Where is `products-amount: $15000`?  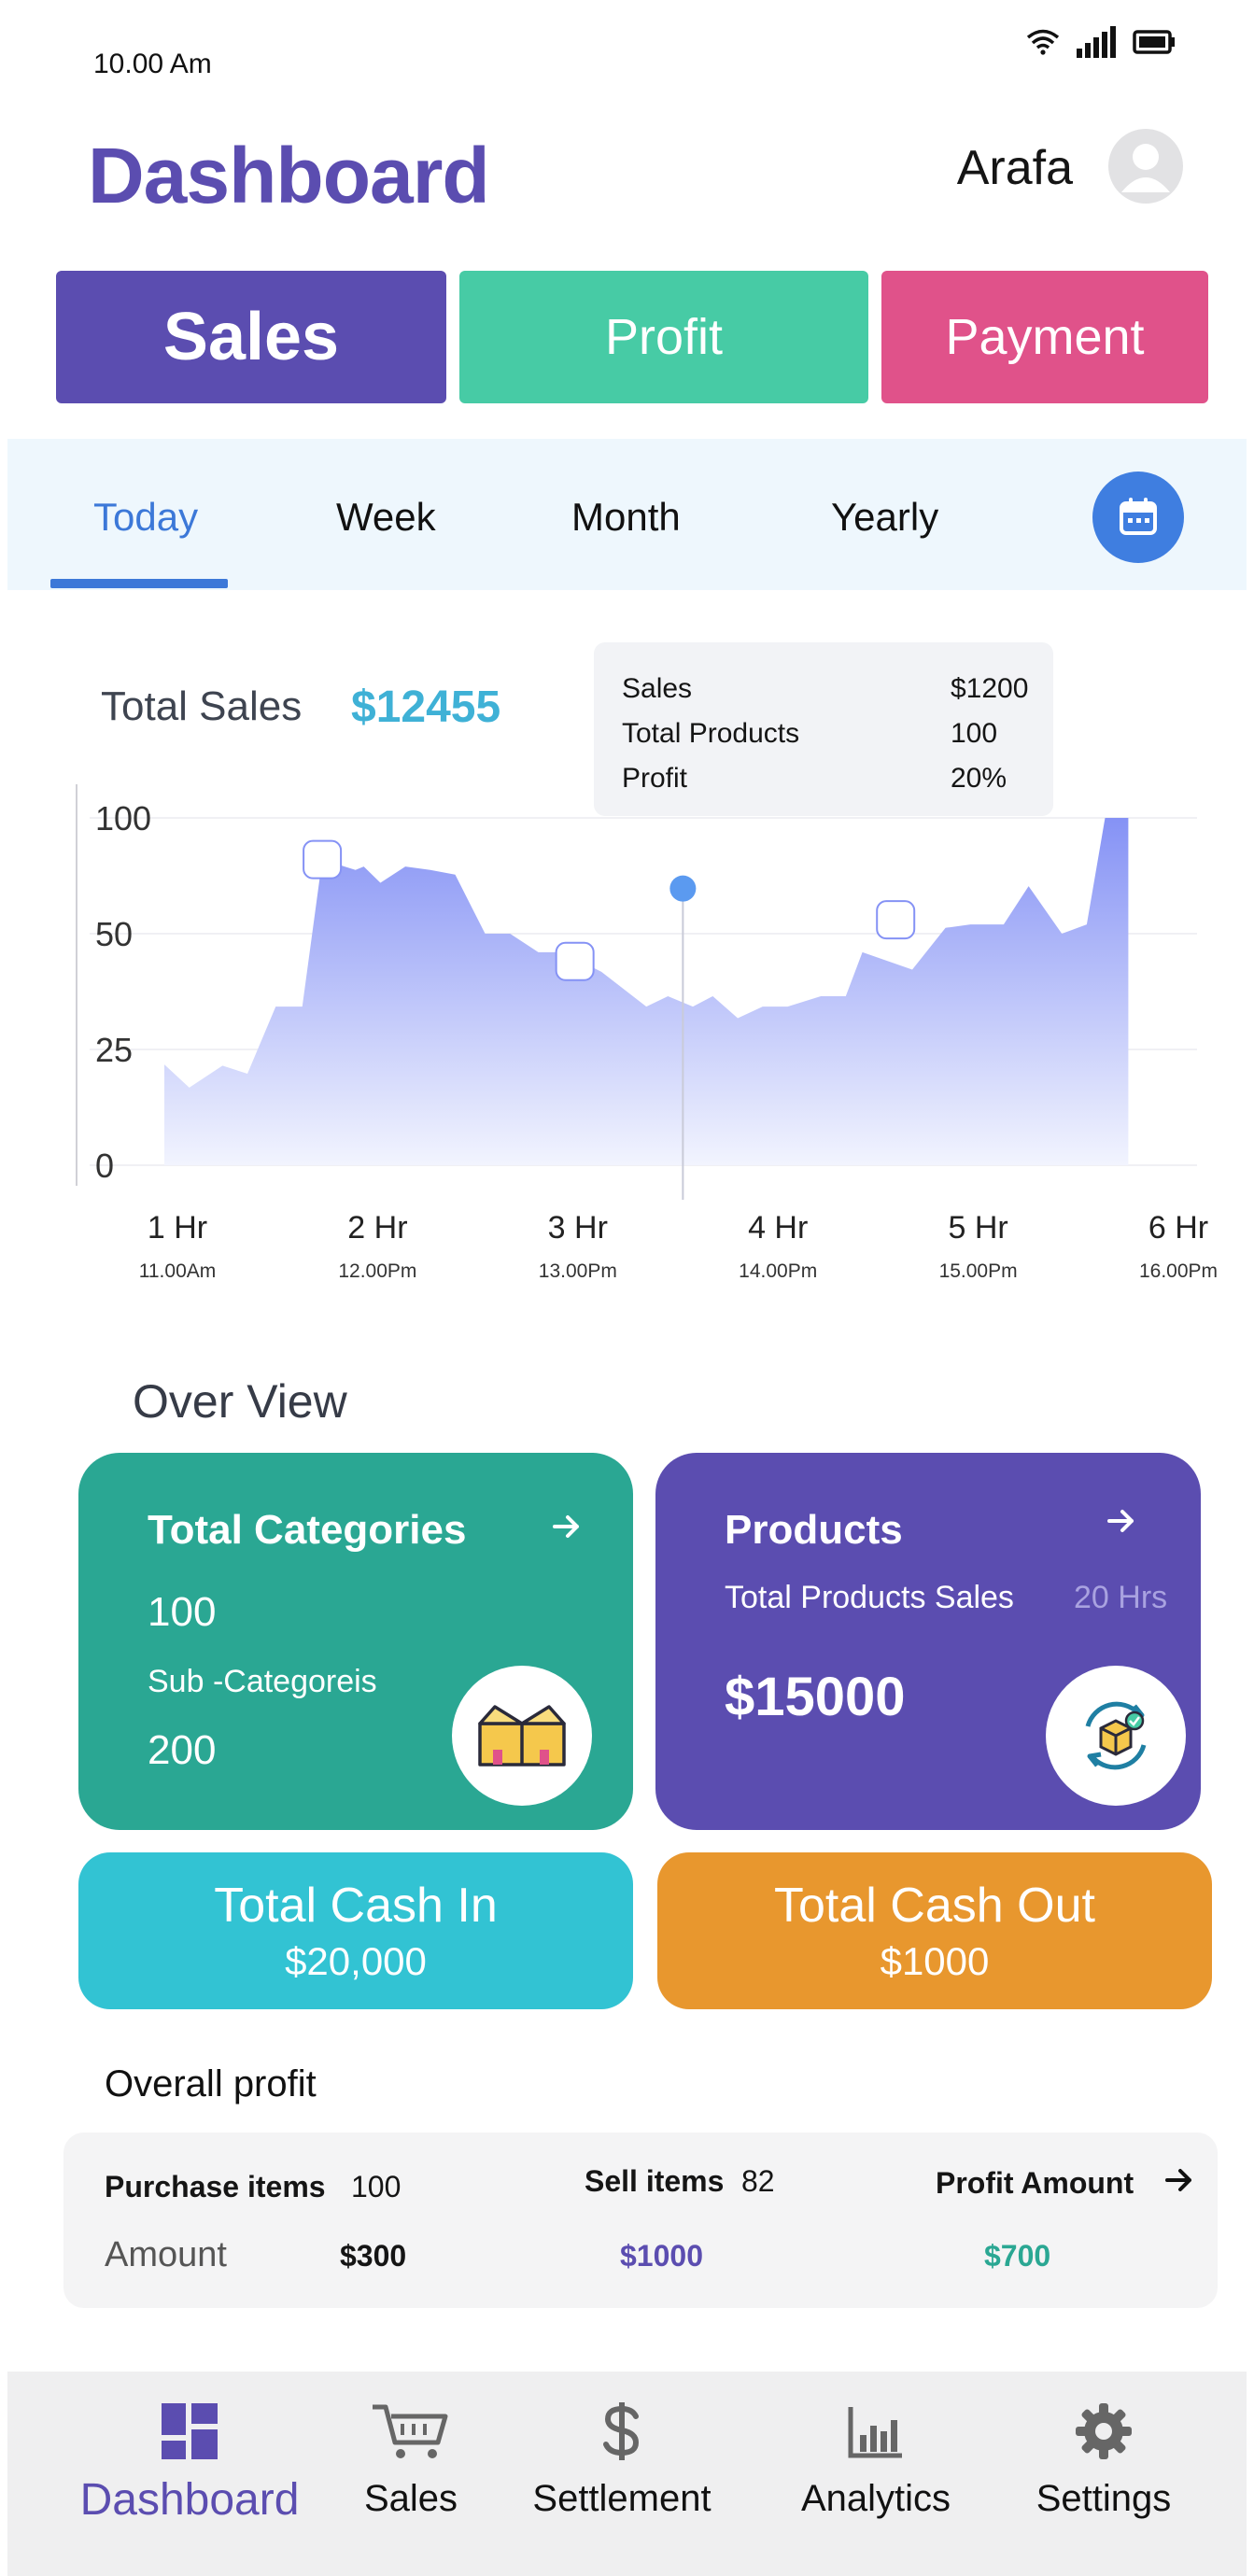 products-amount: $15000 is located at coordinates (815, 1697).